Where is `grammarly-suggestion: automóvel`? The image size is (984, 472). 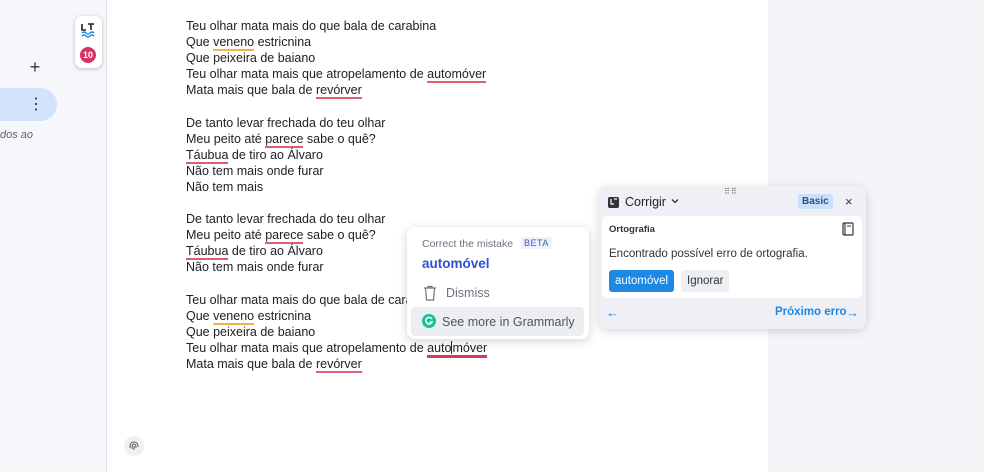 grammarly-suggestion: automóvel is located at coordinates (456, 263).